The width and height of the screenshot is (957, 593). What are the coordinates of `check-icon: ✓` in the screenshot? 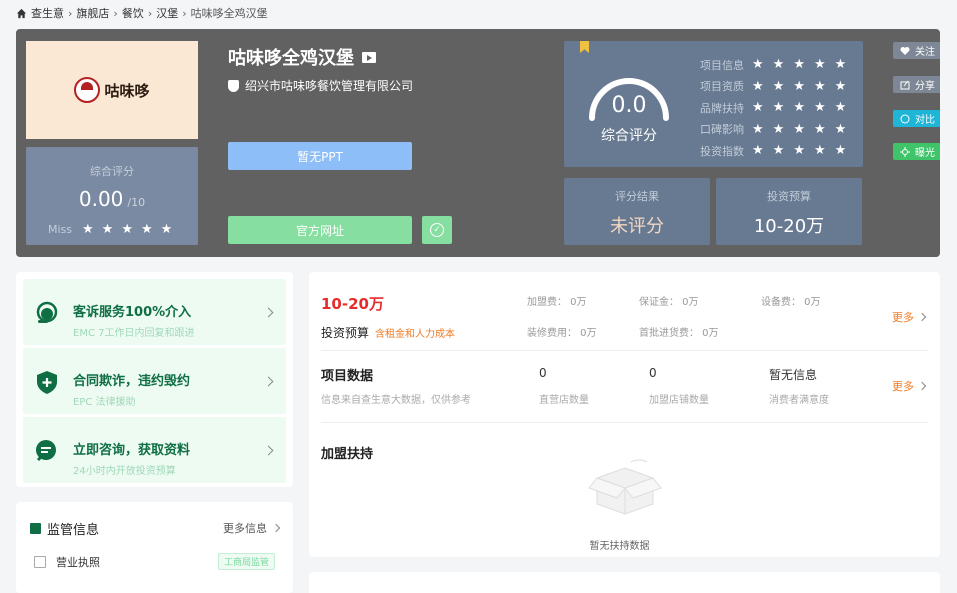 It's located at (437, 230).